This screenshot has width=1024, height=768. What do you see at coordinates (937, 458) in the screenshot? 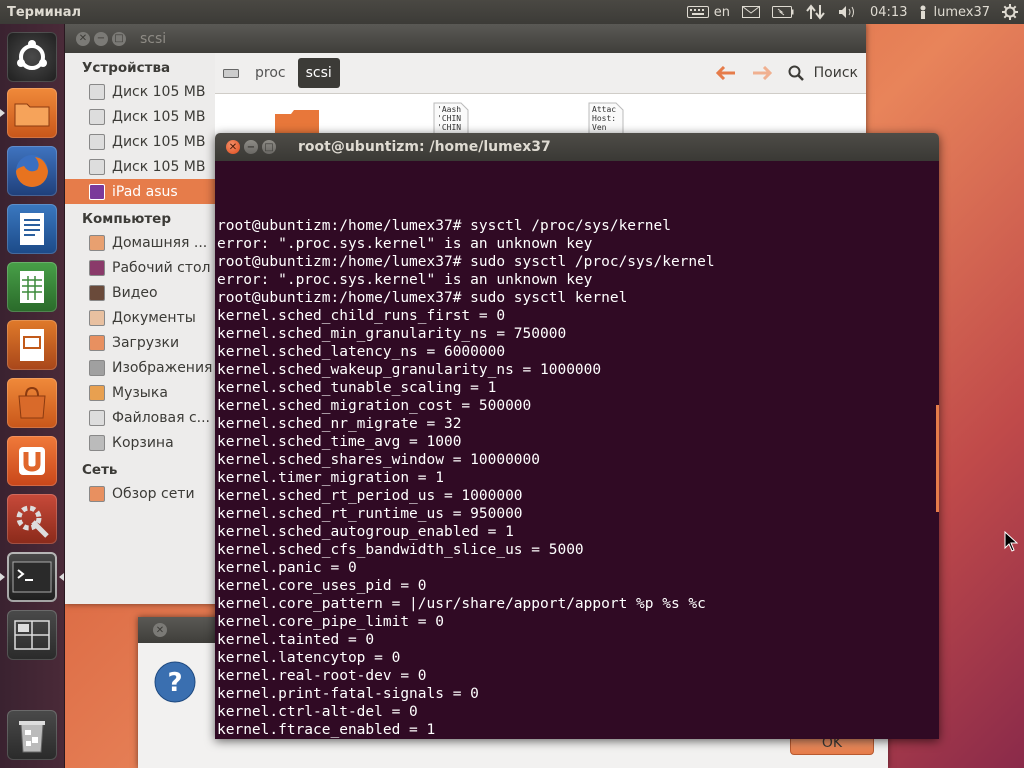
I see `terminal-scrollbar` at bounding box center [937, 458].